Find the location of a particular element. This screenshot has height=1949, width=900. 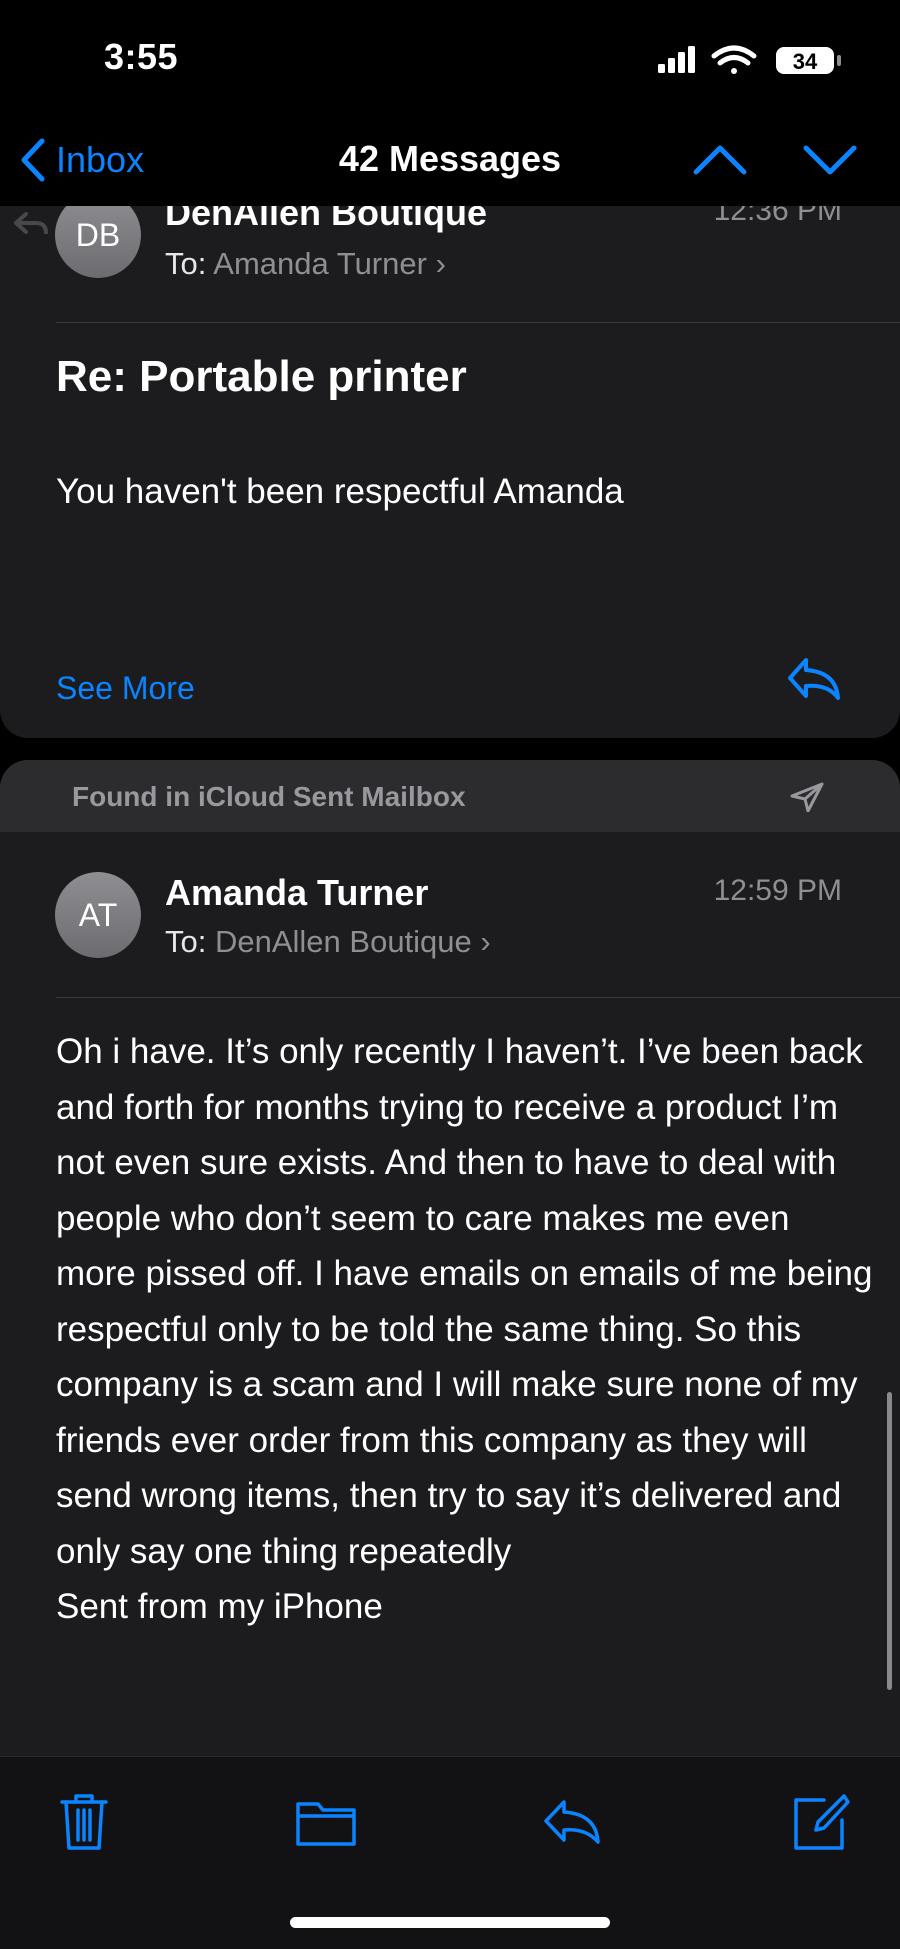

back-label: Inbox is located at coordinates (100, 159).